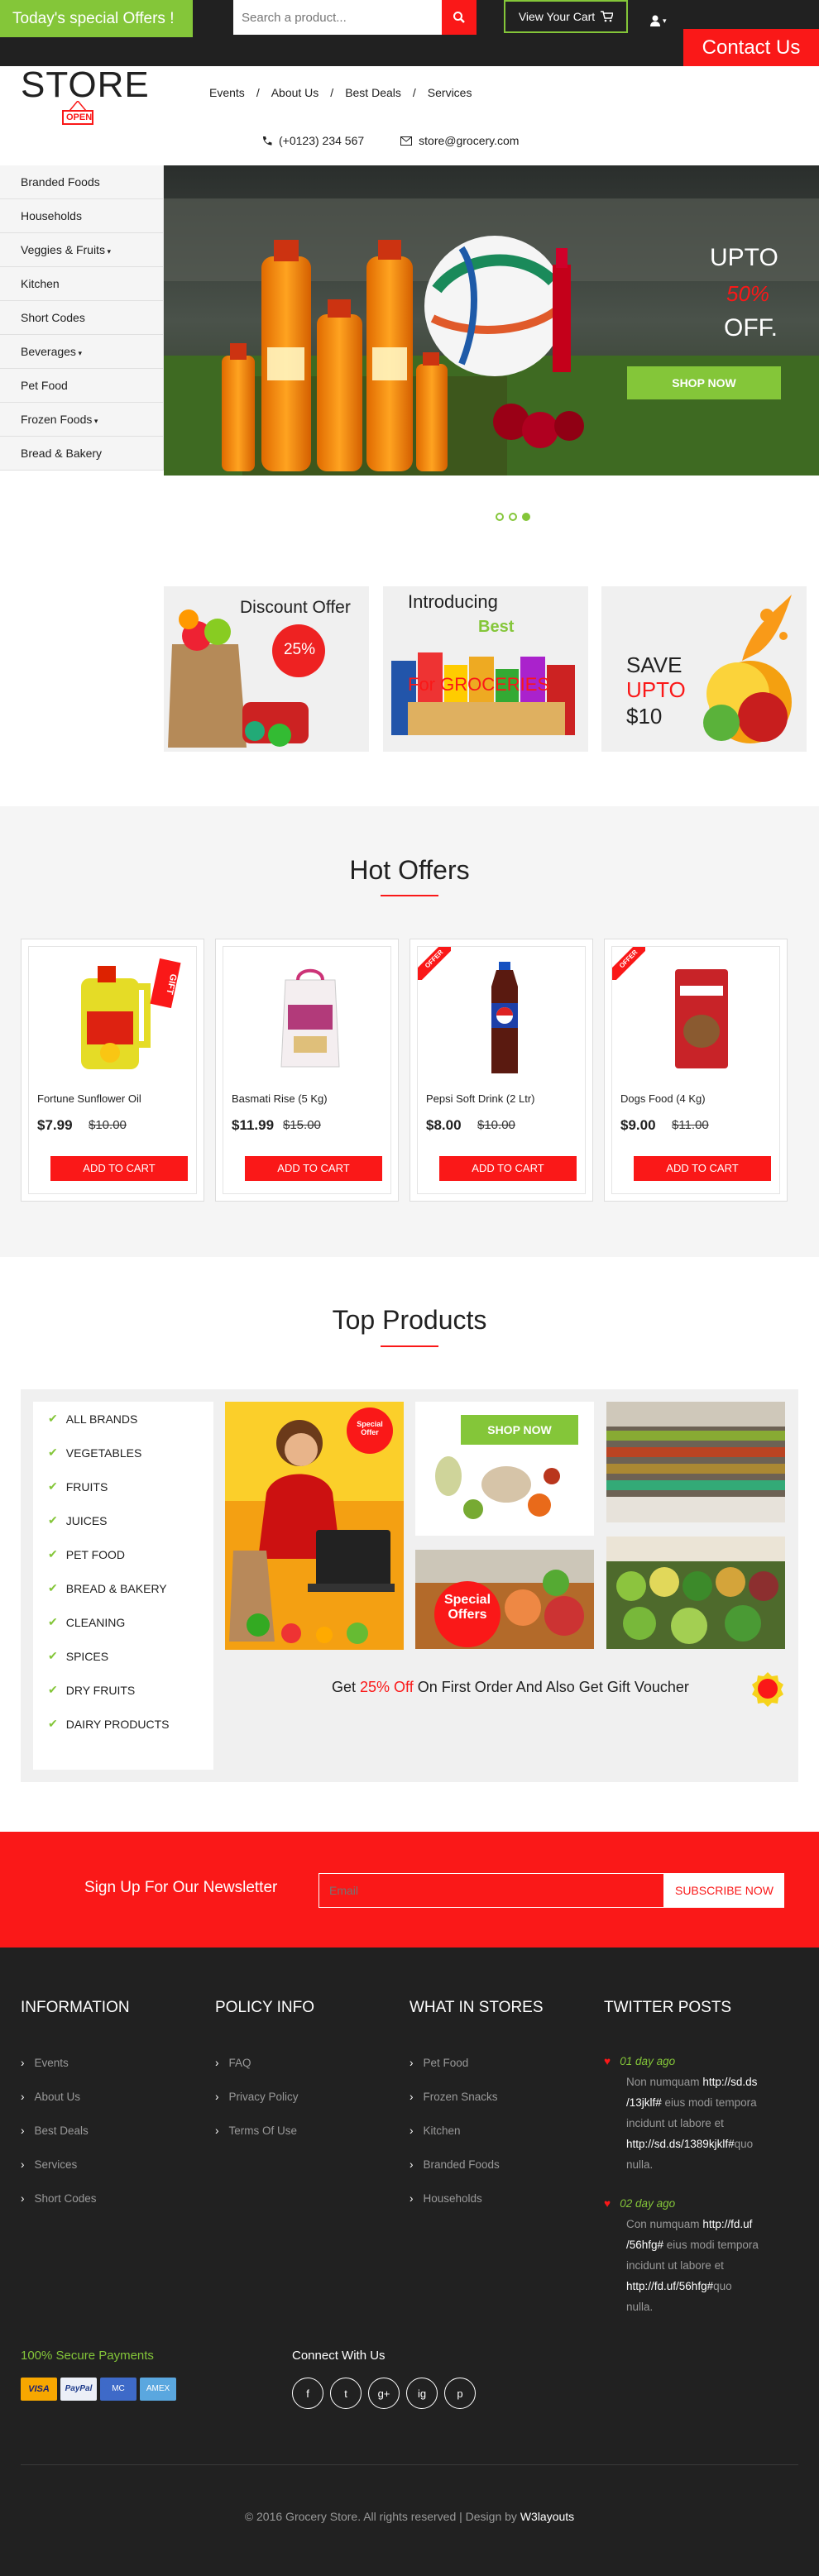 This screenshot has width=819, height=2576. I want to click on phone-number: (+0123) 234 567, so click(321, 140).